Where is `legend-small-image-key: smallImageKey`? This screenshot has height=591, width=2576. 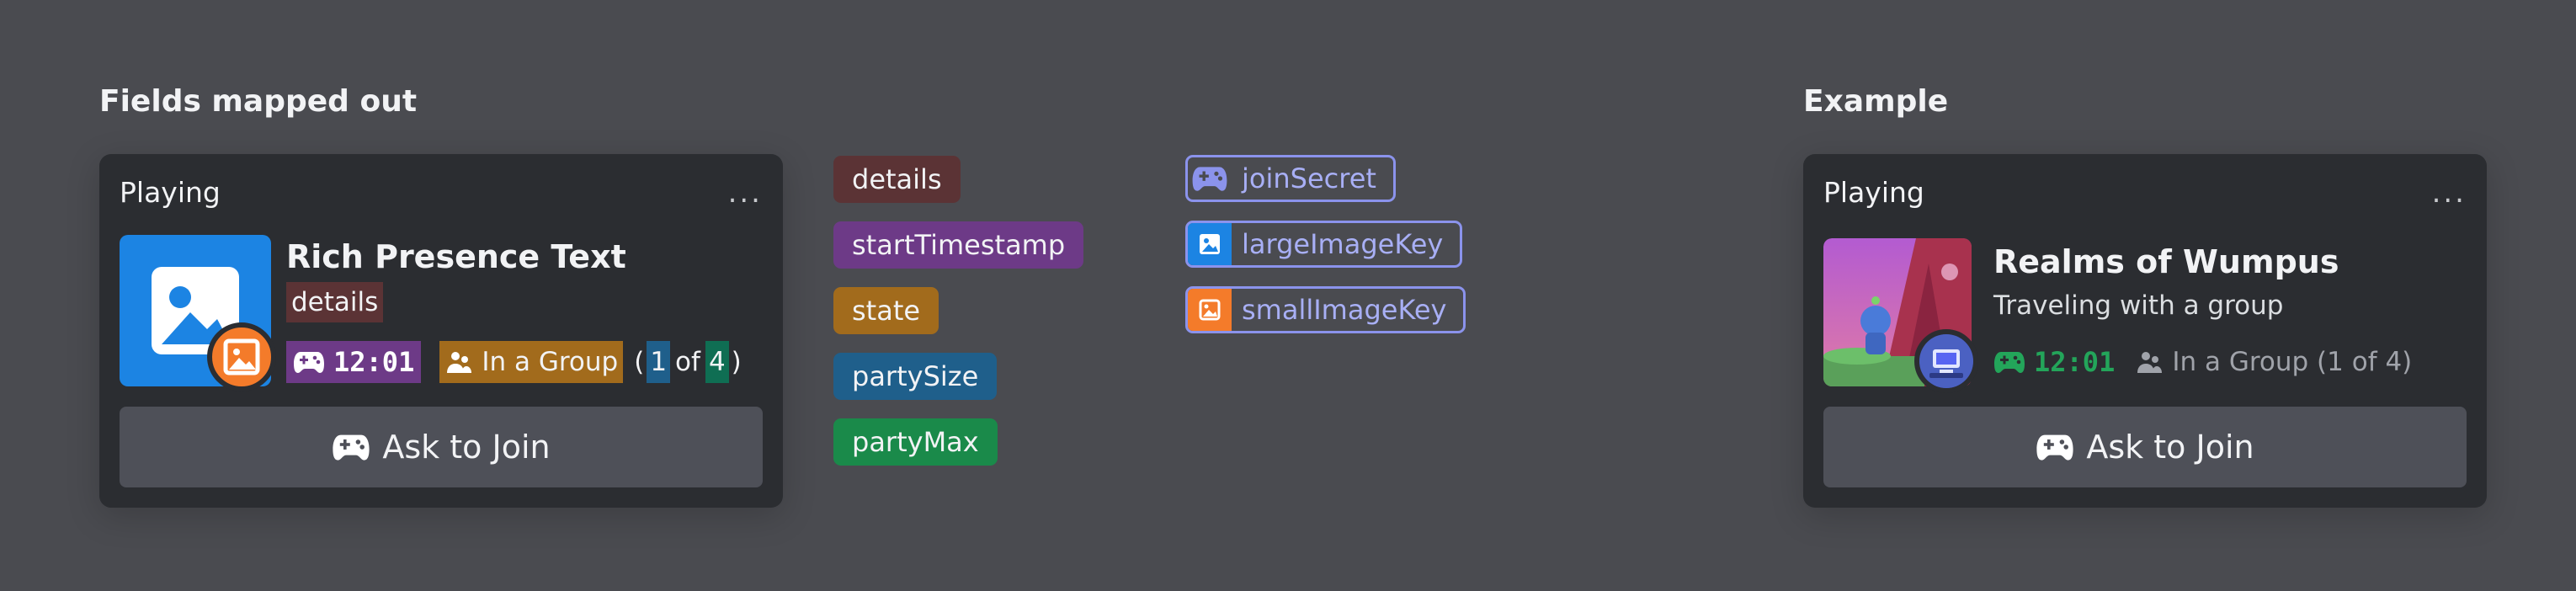
legend-small-image-key: smallImageKey is located at coordinates (1326, 309).